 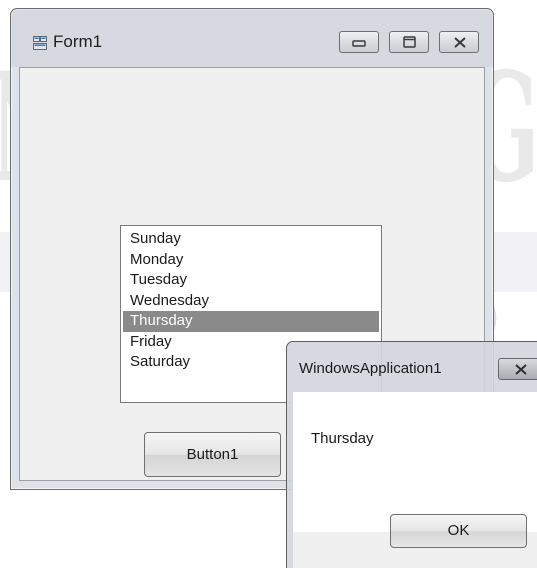 What do you see at coordinates (415, 462) in the screenshot?
I see `message-box-body: Thursday` at bounding box center [415, 462].